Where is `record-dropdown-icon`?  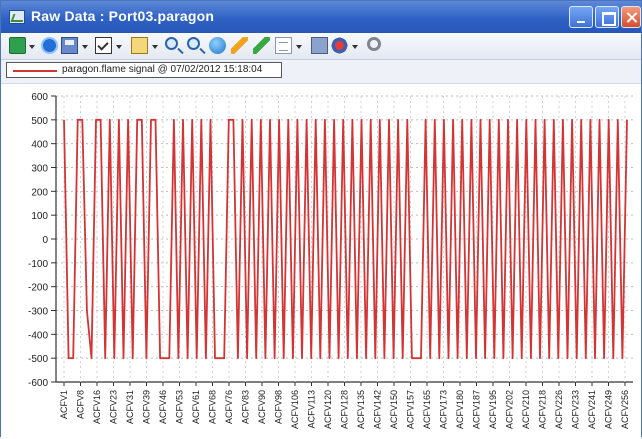
record-dropdown-icon is located at coordinates (355, 47).